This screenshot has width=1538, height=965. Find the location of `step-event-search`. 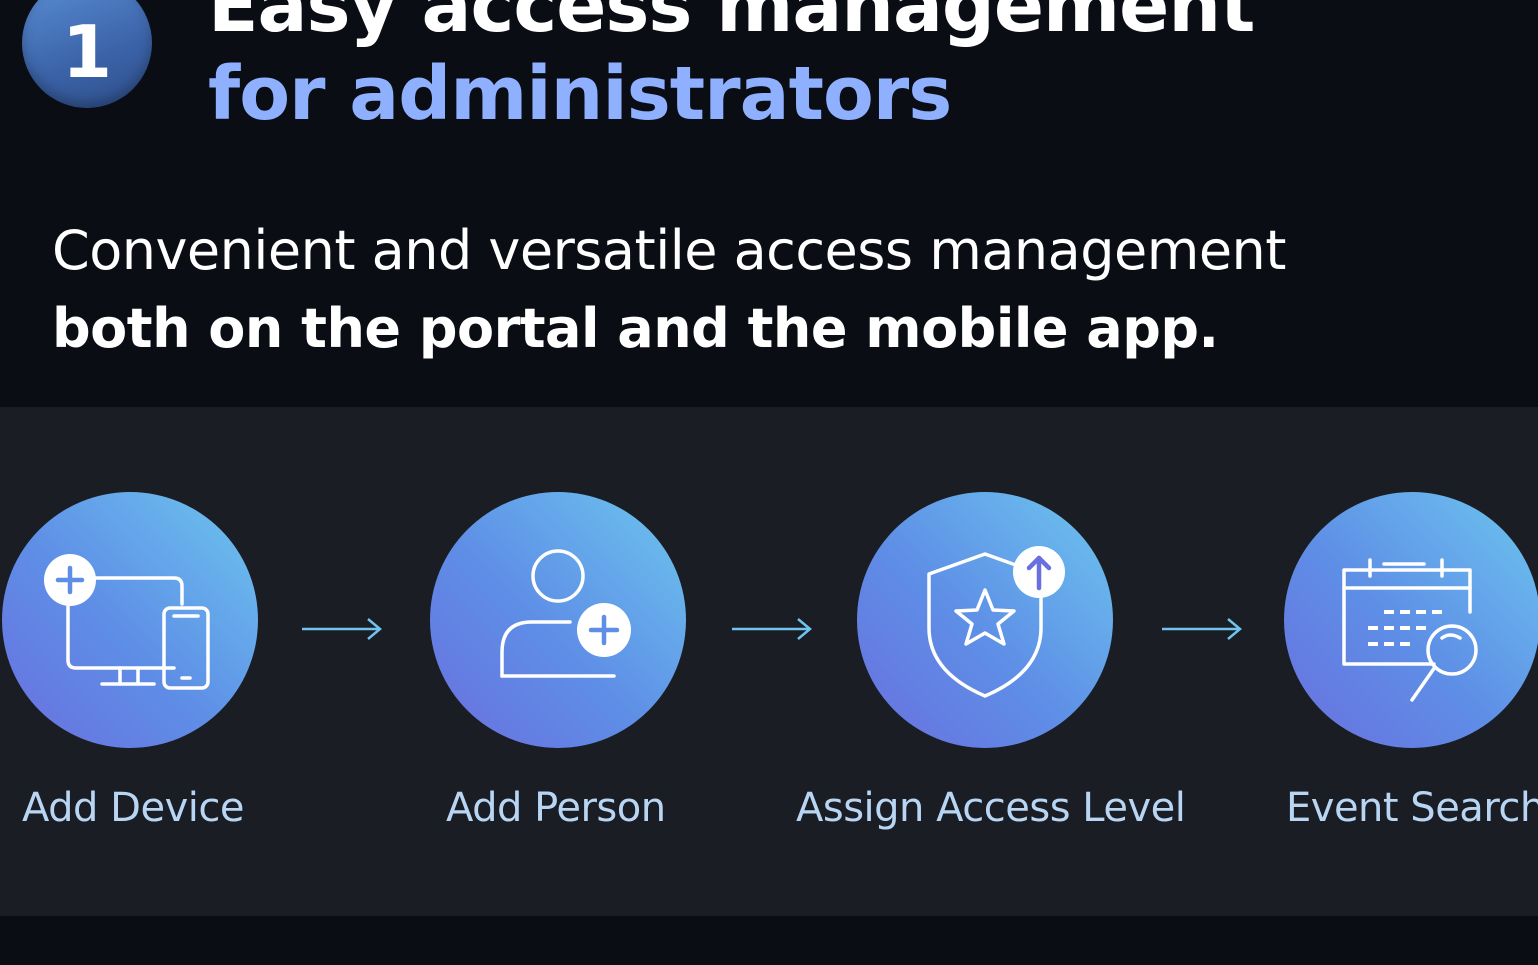

step-event-search is located at coordinates (1411, 620).